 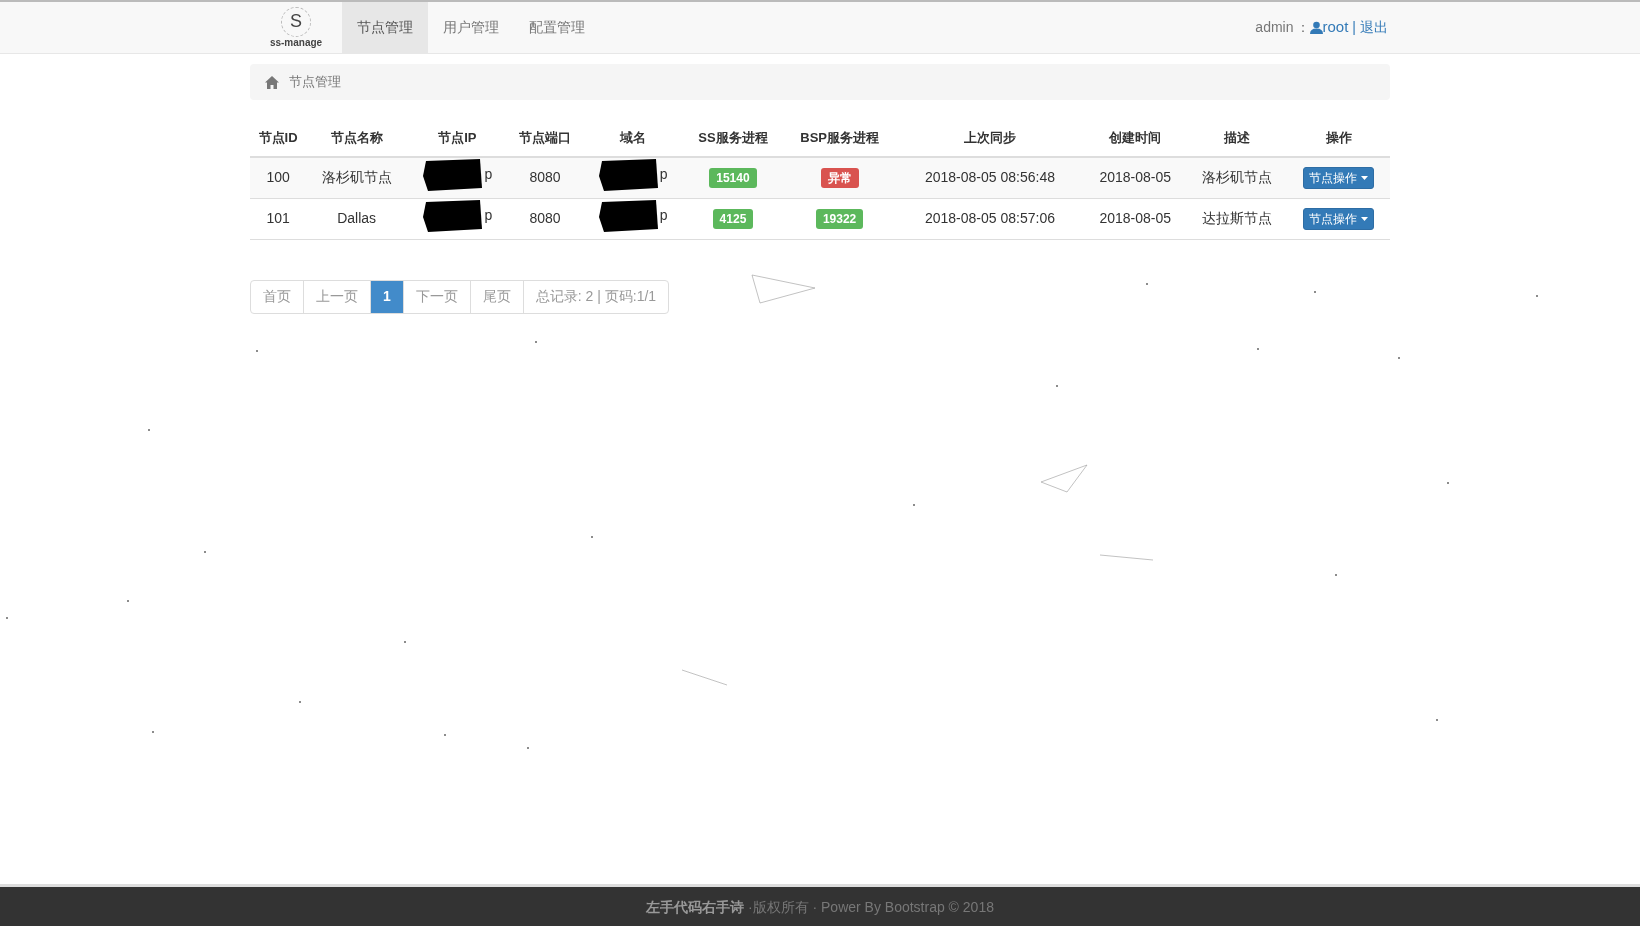 I want to click on user-link: root, so click(x=1335, y=27).